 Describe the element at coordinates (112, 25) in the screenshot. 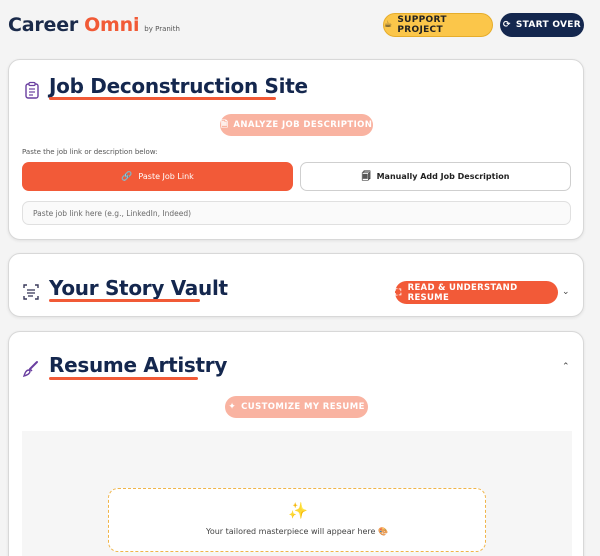

I see `brand-name-part2: Omni` at that location.